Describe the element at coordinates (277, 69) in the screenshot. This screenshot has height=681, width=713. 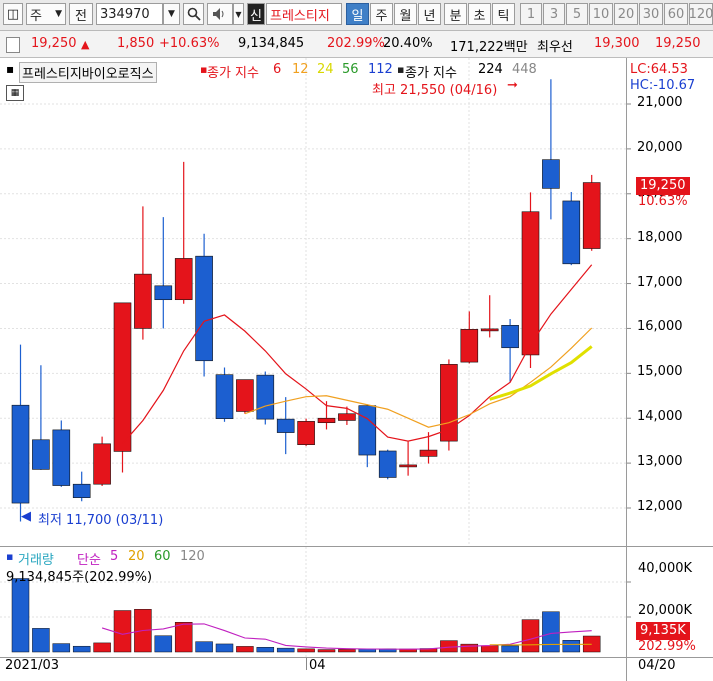
I see `ma-6-label: 6` at that location.